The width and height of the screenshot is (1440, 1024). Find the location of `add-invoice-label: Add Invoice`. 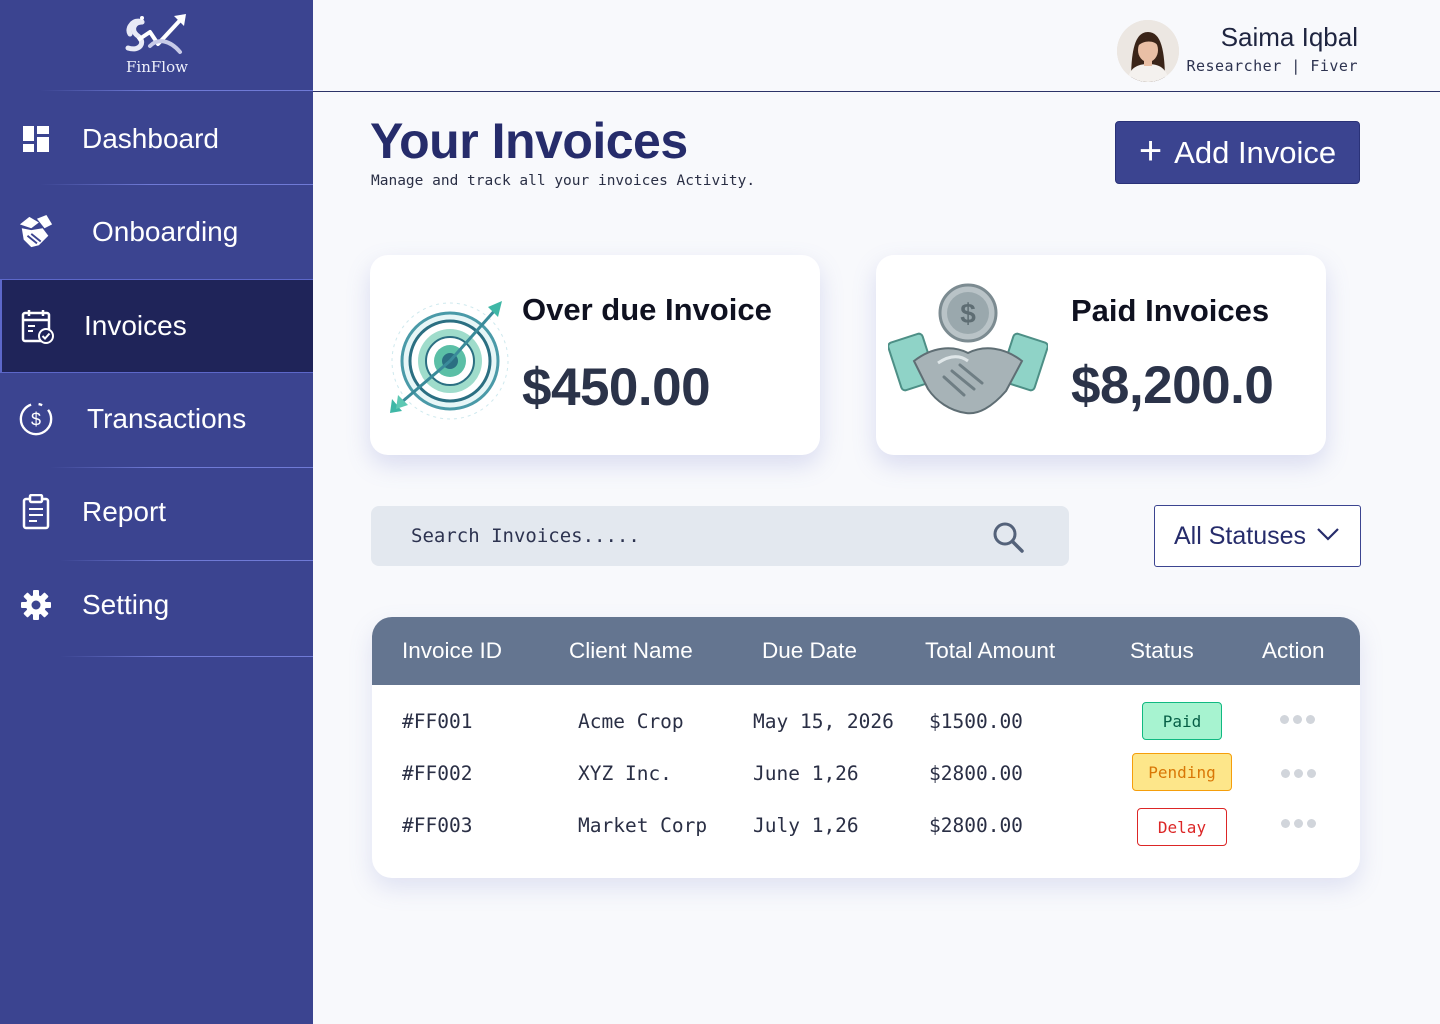

add-invoice-label: Add Invoice is located at coordinates (1255, 152).